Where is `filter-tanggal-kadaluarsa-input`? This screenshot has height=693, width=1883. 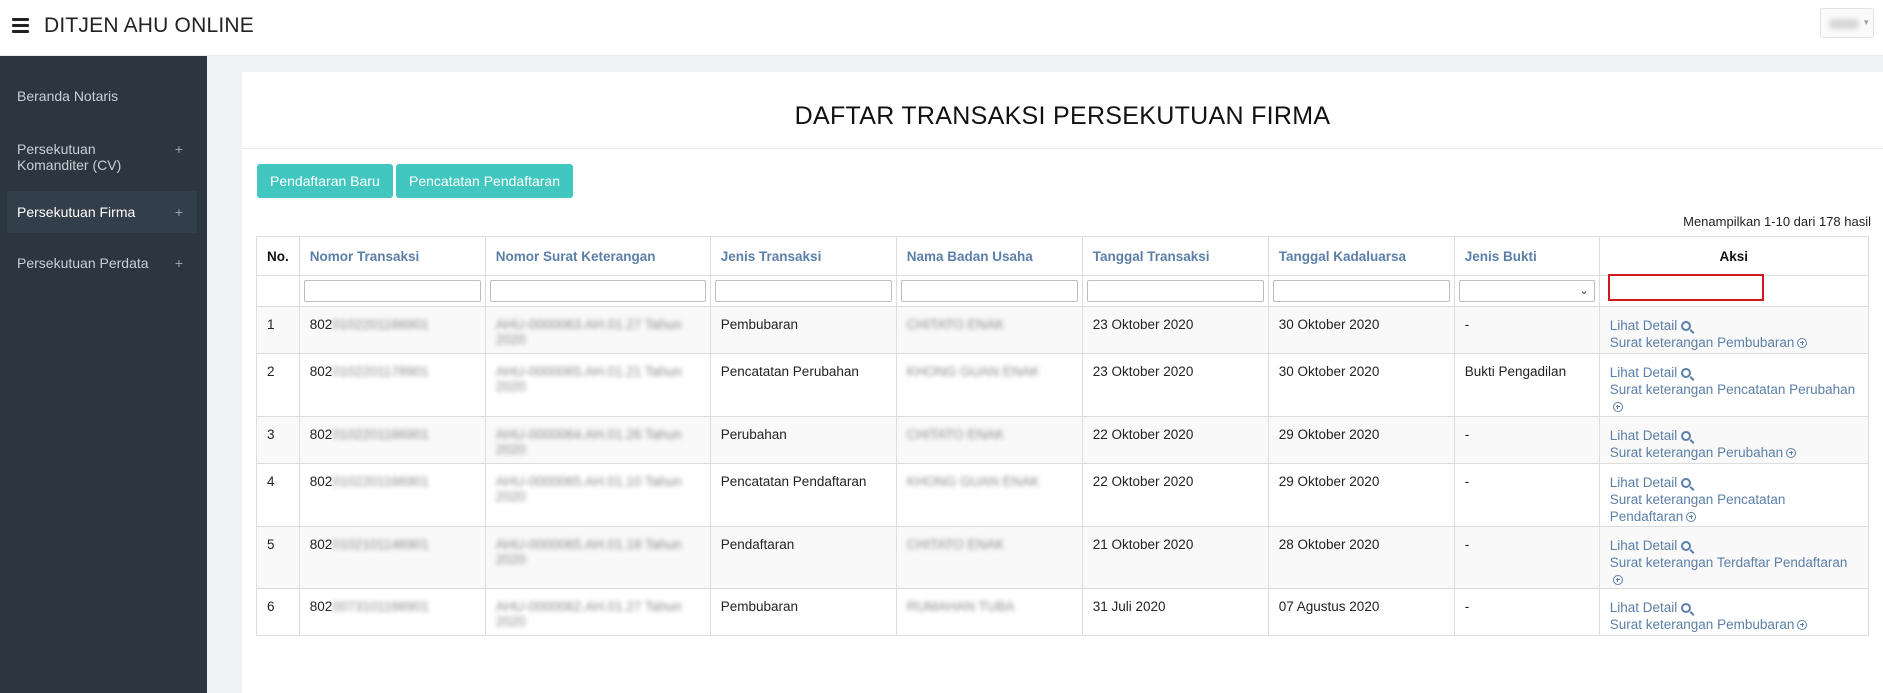
filter-tanggal-kadaluarsa-input is located at coordinates (1361, 291).